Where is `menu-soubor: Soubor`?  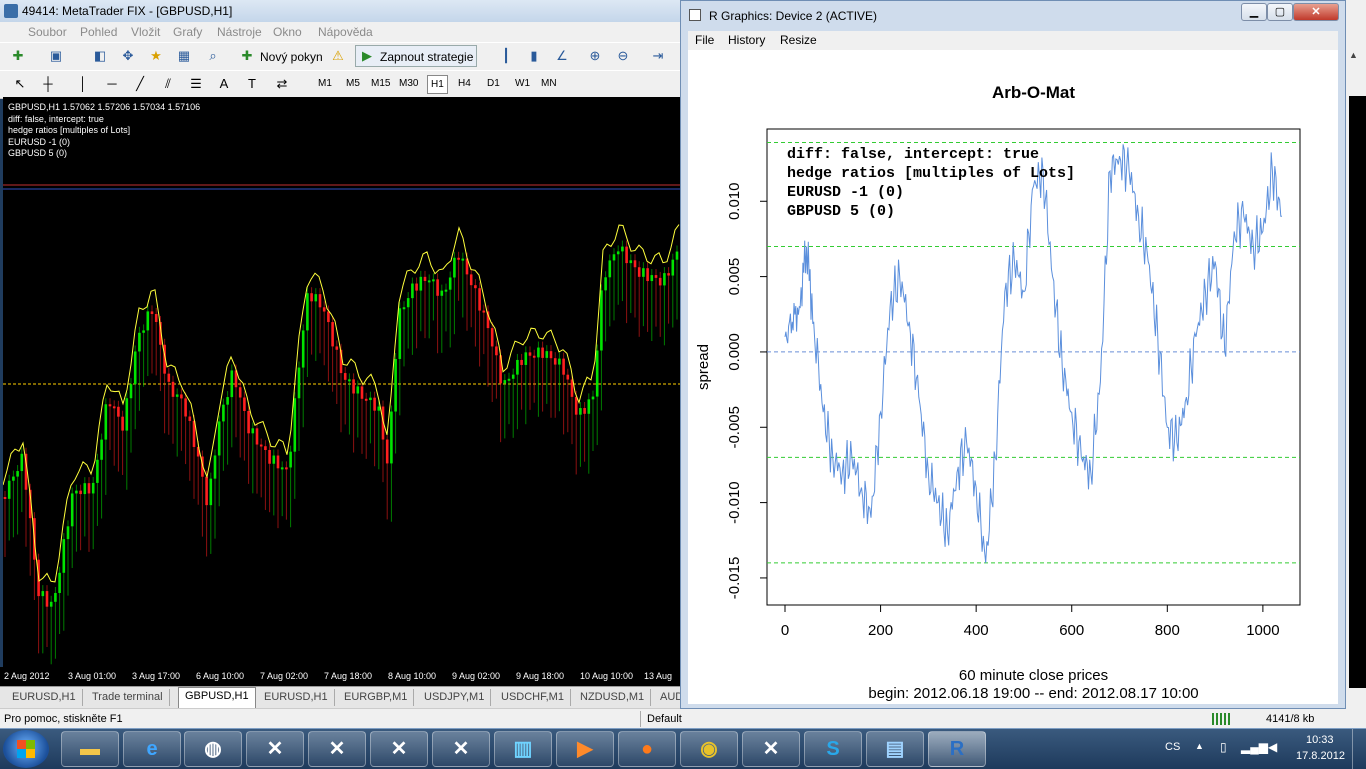 menu-soubor: Soubor is located at coordinates (47, 32).